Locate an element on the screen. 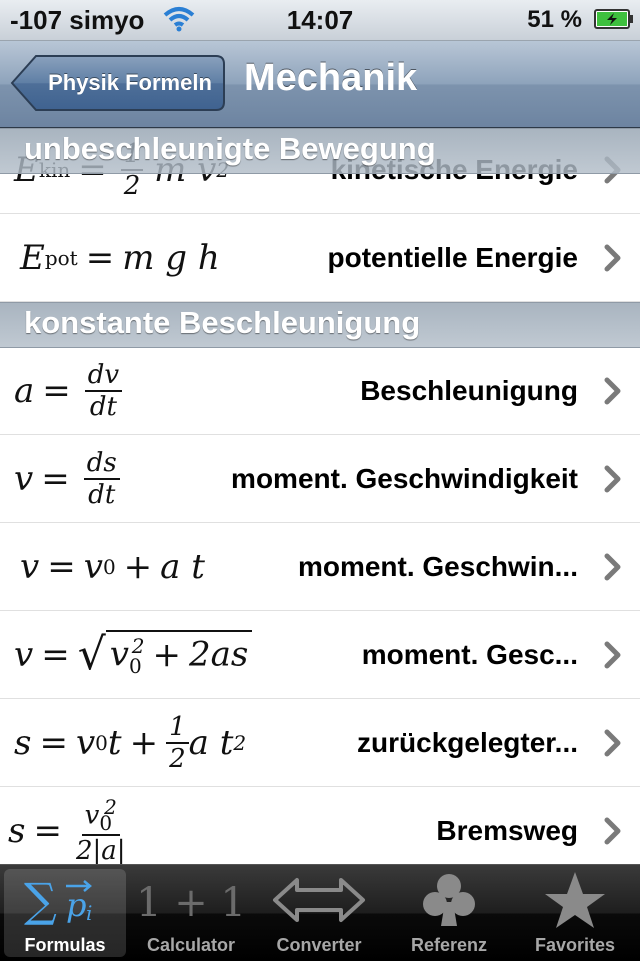 The height and width of the screenshot is (961, 640). tab-label: Referenz is located at coordinates (449, 945).